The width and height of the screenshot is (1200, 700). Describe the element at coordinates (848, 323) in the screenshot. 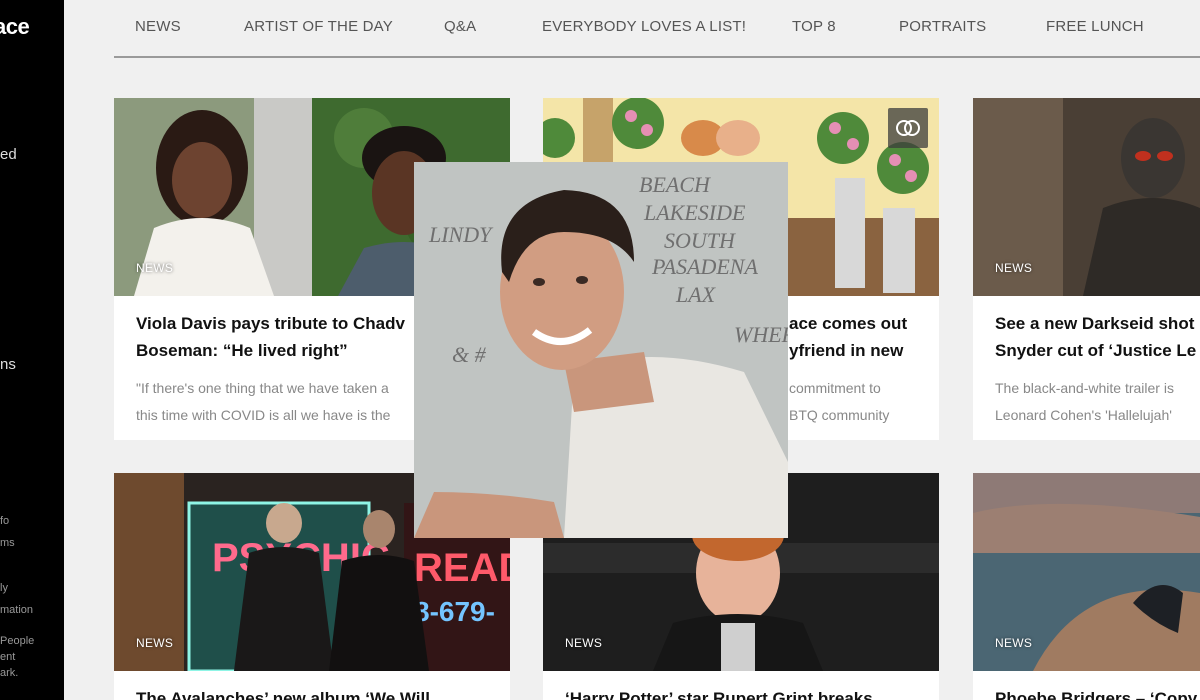

I see `article-title-line: ace comes out` at that location.